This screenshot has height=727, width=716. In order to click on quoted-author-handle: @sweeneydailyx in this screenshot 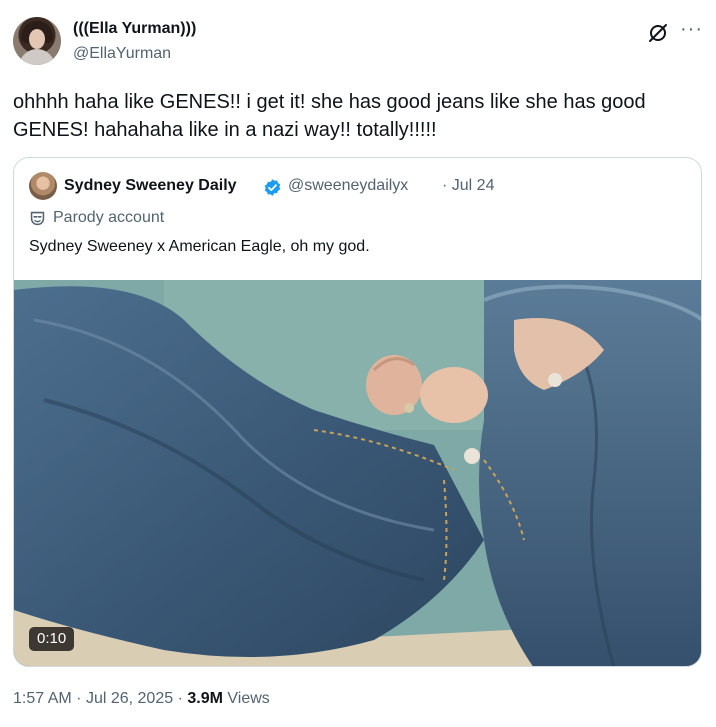, I will do `click(348, 186)`.